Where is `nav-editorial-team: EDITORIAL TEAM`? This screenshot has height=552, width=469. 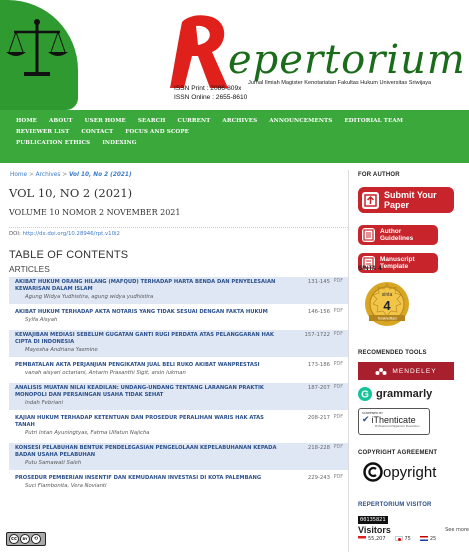 nav-editorial-team: EDITORIAL TEAM is located at coordinates (373, 121).